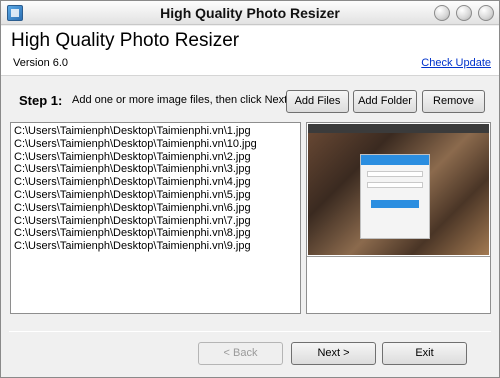 Image resolution: width=500 pixels, height=378 pixels. I want to click on app-title: High Quality Photo Resizer, so click(125, 40).